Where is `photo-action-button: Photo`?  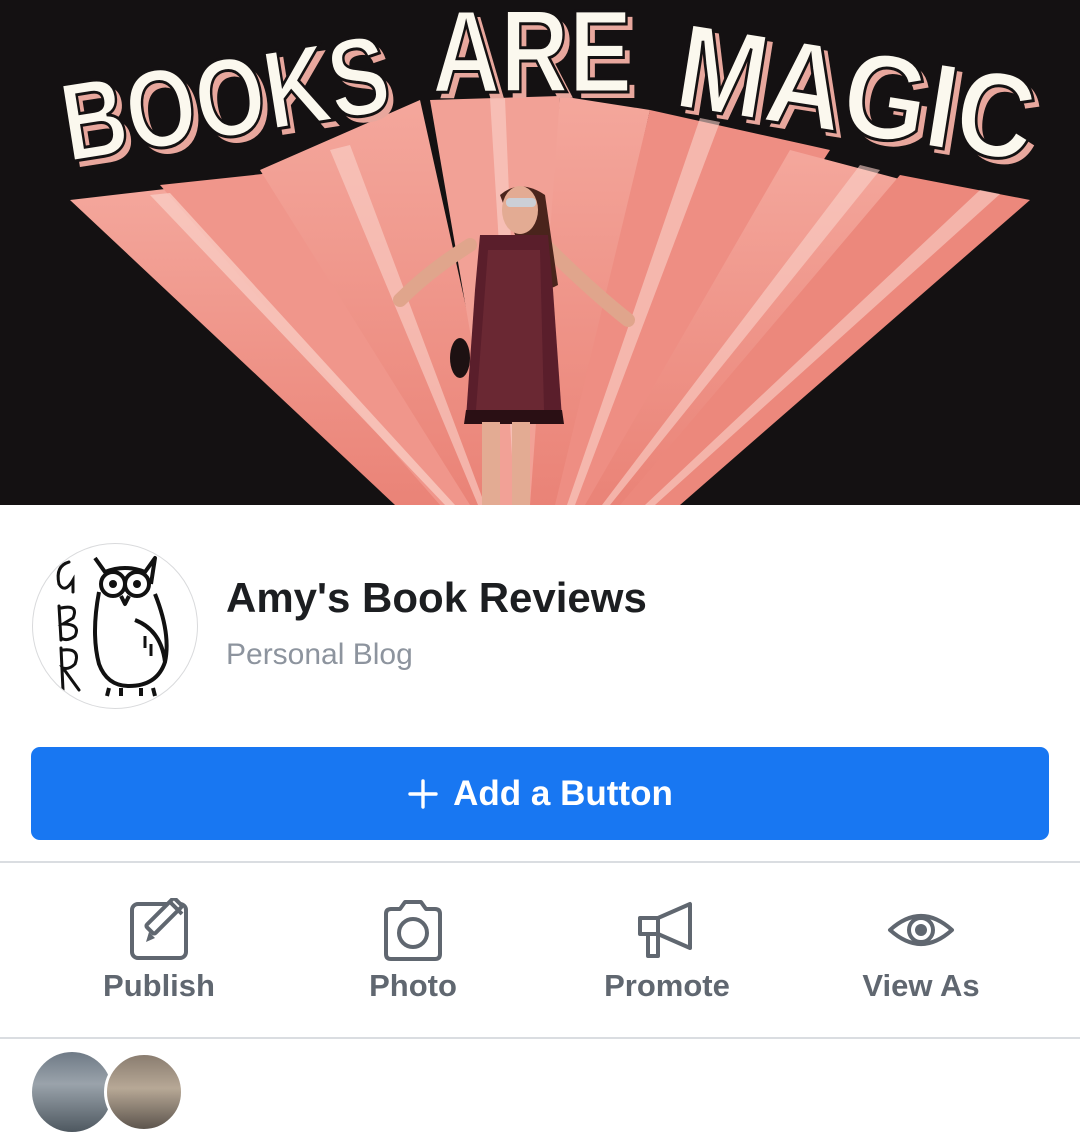
photo-action-button: Photo is located at coordinates (413, 951).